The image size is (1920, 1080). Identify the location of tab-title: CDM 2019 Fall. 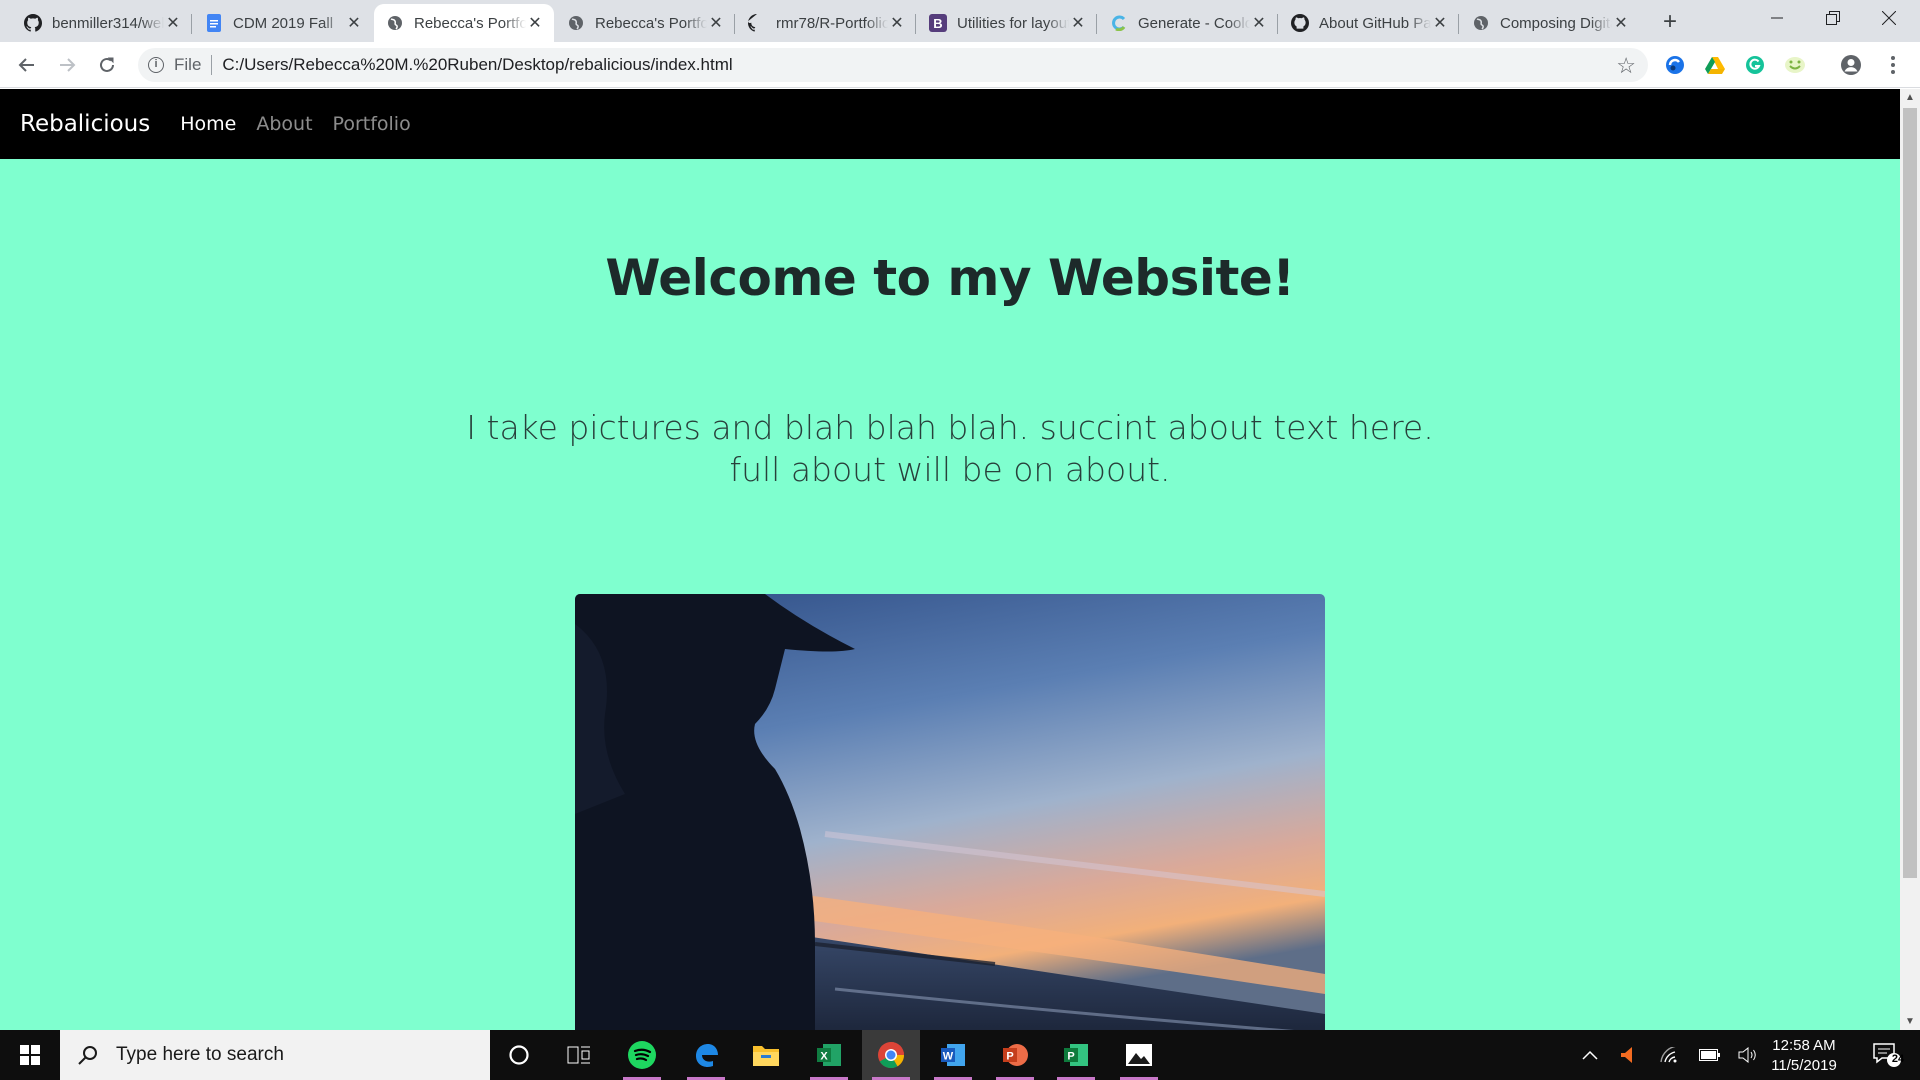
(283, 23).